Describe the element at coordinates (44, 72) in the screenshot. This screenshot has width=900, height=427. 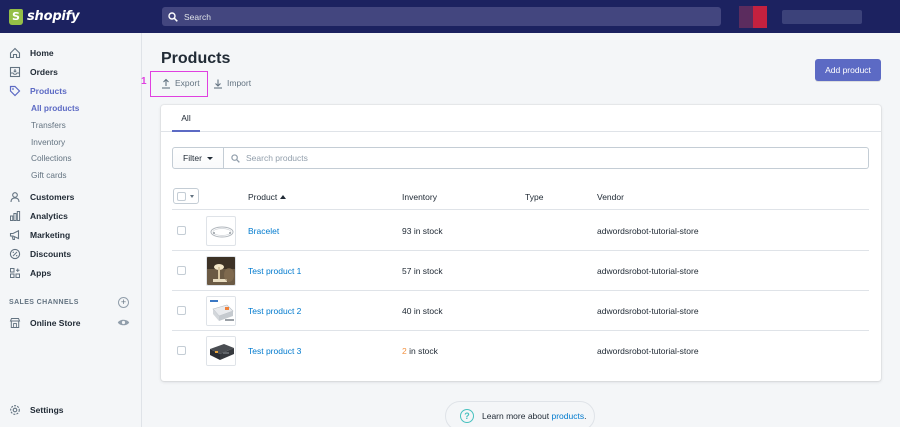
I see `sidebar-item-label: Orders` at that location.